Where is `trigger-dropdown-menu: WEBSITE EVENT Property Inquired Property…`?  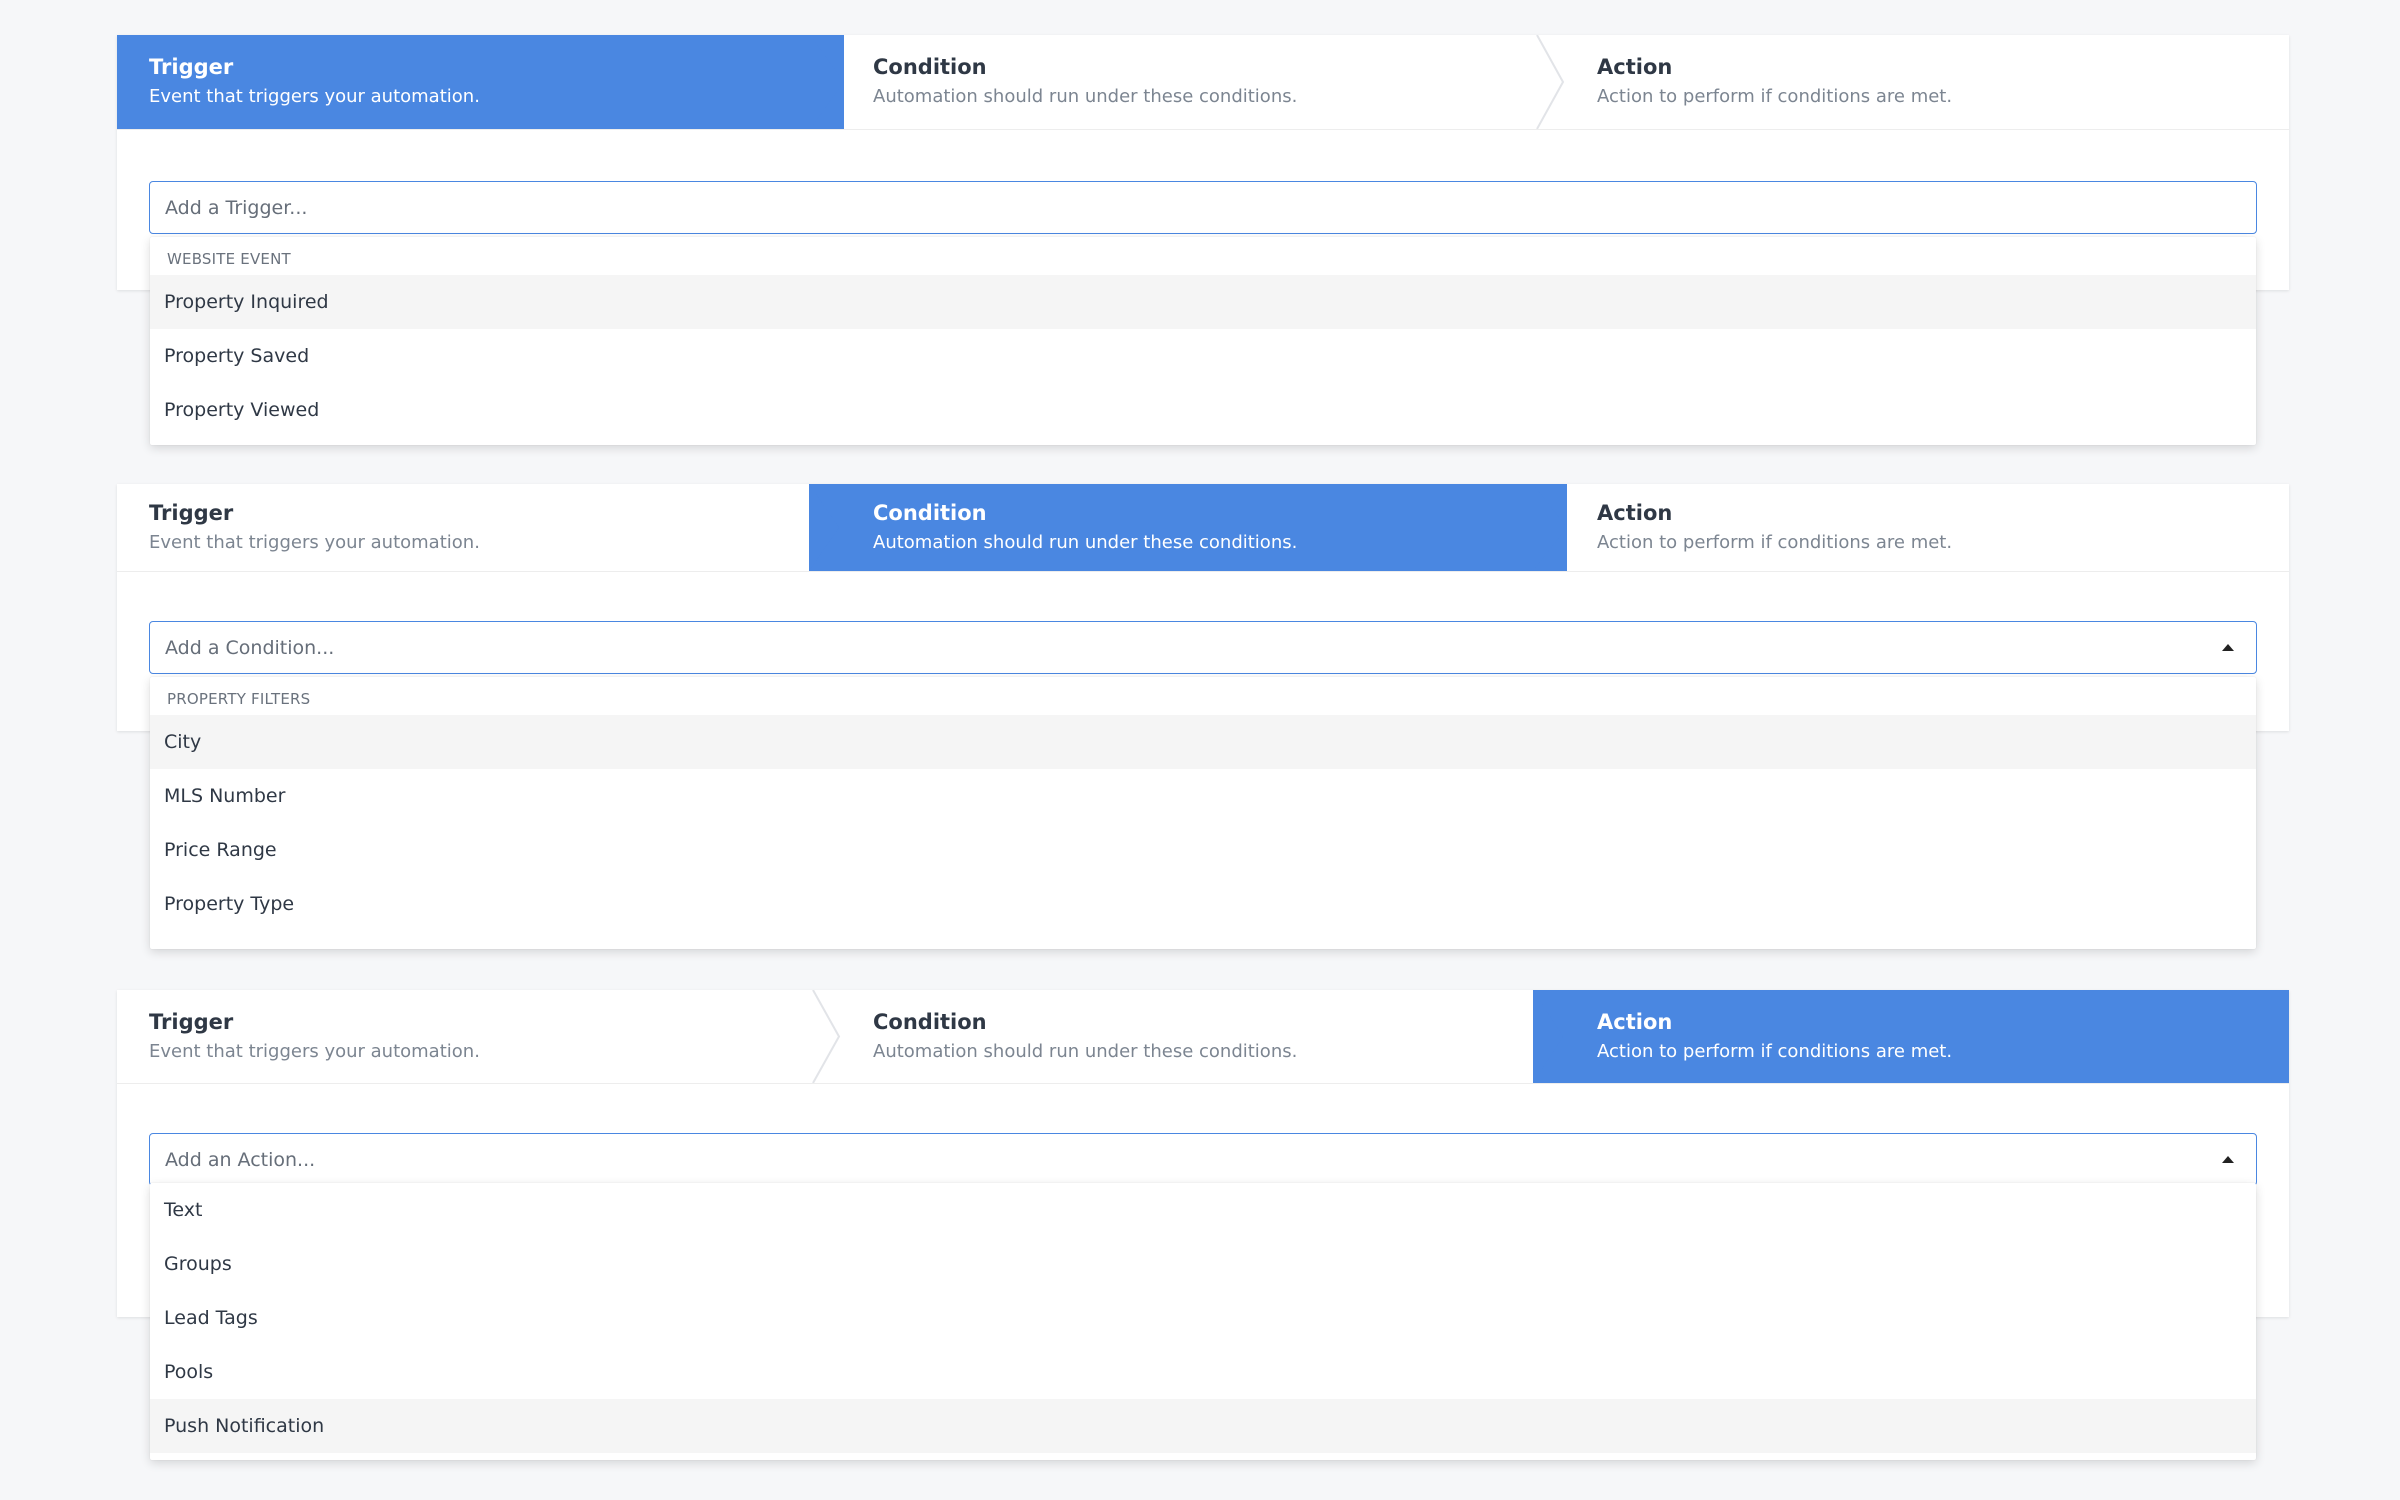 trigger-dropdown-menu: WEBSITE EVENT Property Inquired Property… is located at coordinates (1203, 341).